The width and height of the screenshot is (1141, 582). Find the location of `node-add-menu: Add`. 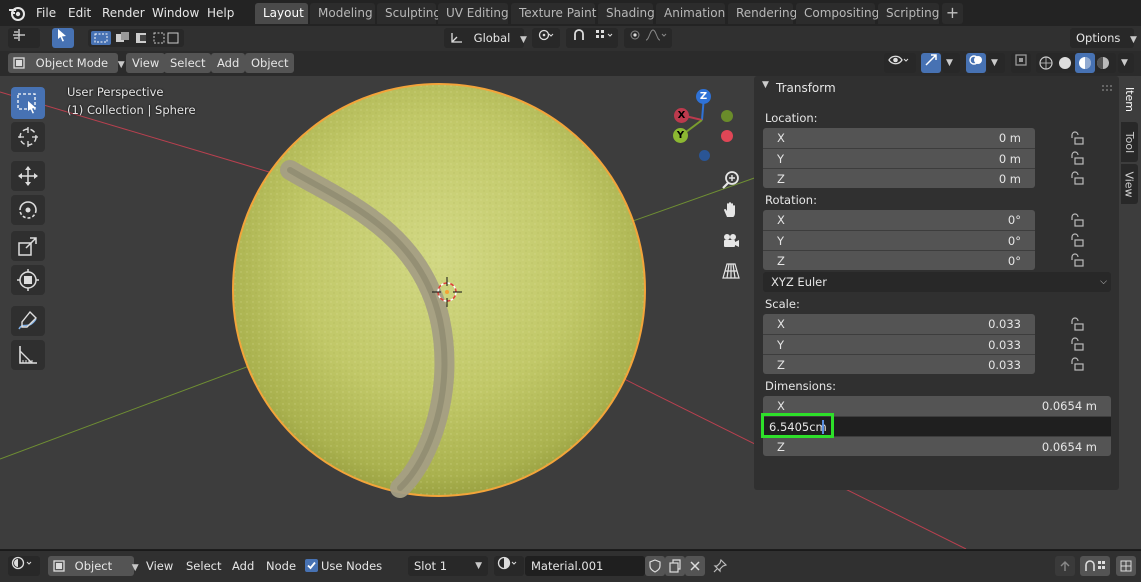

node-add-menu: Add is located at coordinates (243, 566).